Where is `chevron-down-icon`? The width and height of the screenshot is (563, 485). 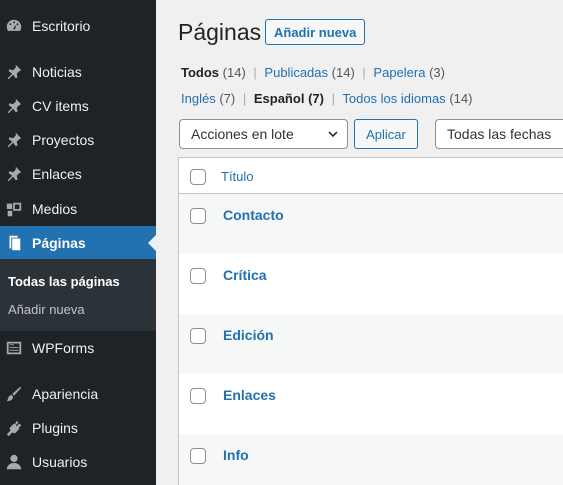 chevron-down-icon is located at coordinates (333, 134).